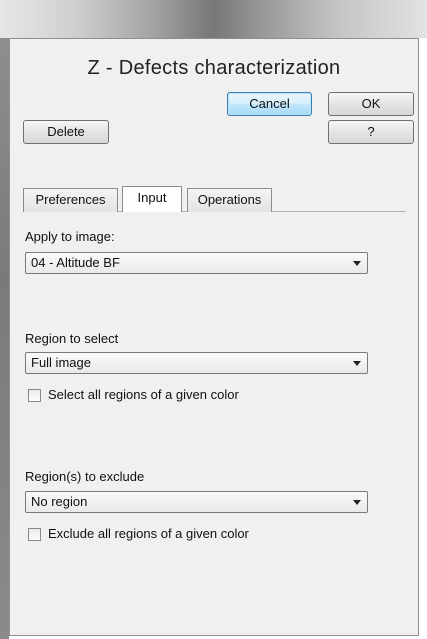 The image size is (427, 639). What do you see at coordinates (148, 533) in the screenshot?
I see `exclude-all-regions-label: Exclude all regions of a given color` at bounding box center [148, 533].